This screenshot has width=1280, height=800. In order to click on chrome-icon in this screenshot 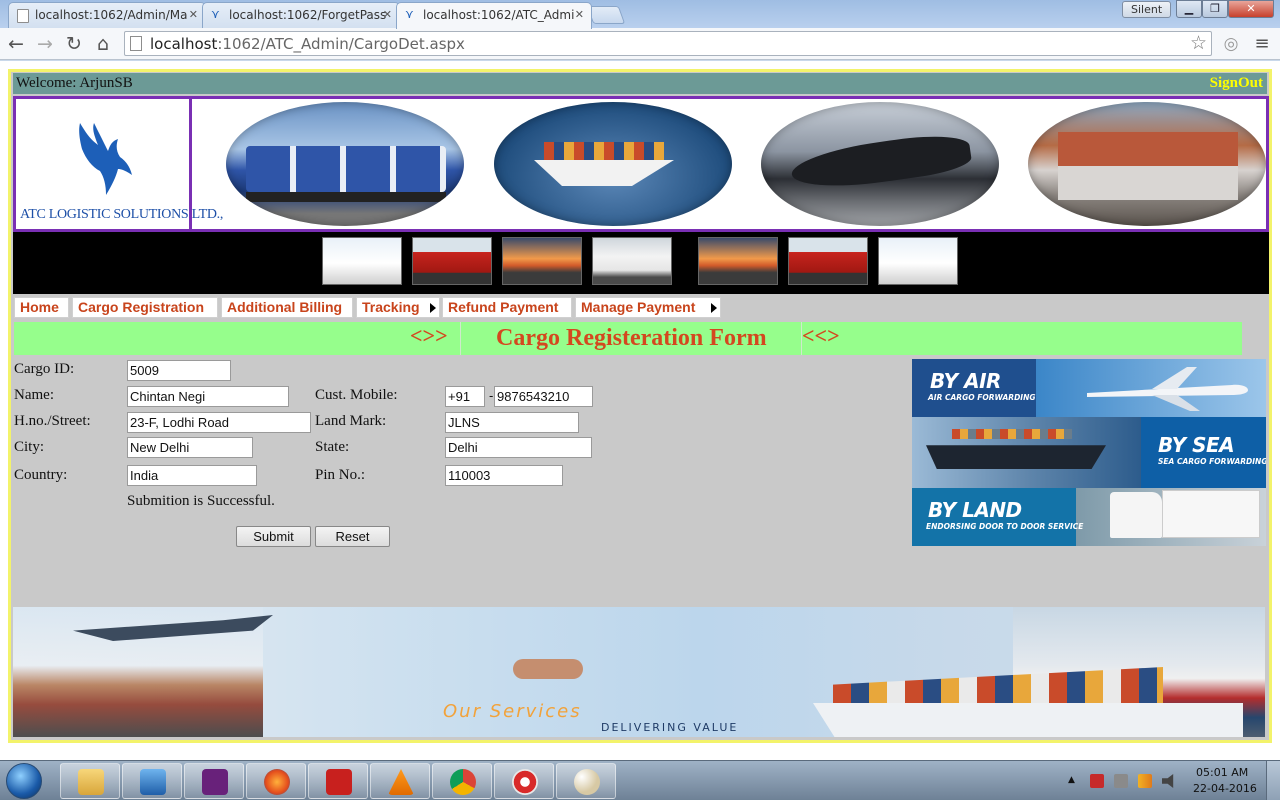, I will do `click(463, 782)`.